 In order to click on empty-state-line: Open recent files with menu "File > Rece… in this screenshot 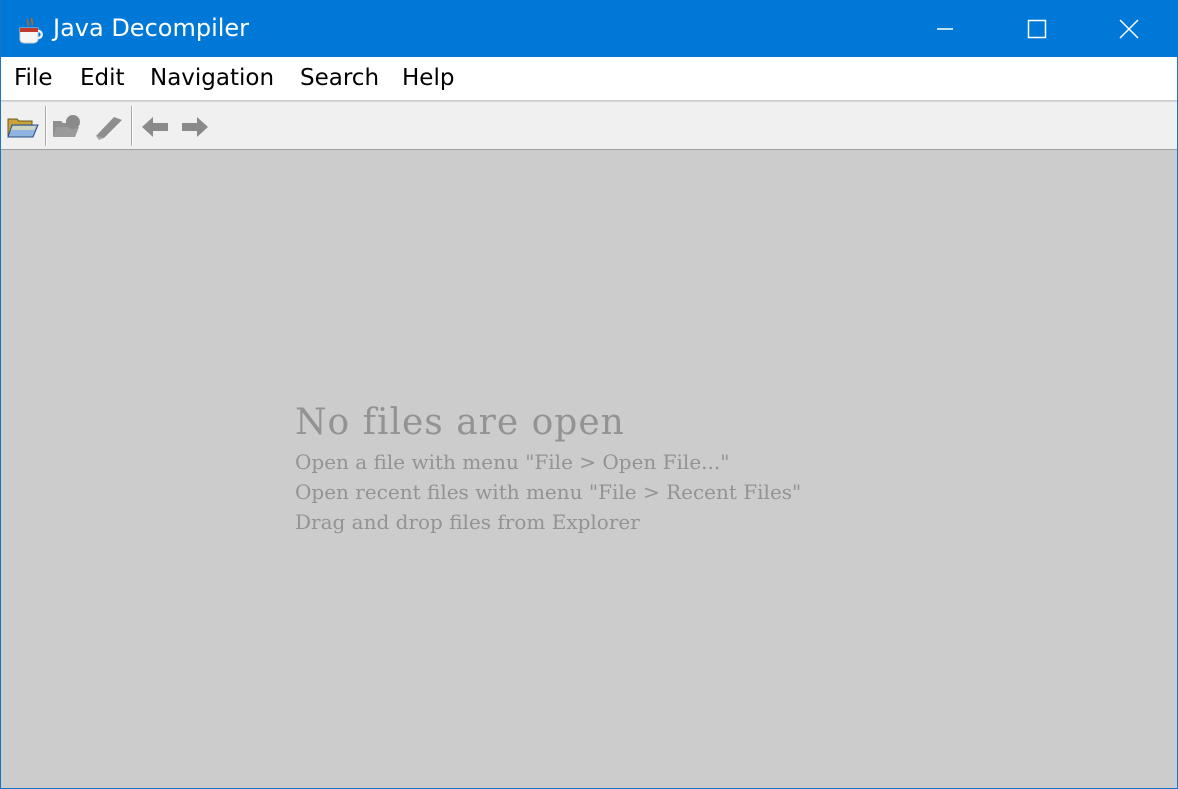, I will do `click(548, 492)`.